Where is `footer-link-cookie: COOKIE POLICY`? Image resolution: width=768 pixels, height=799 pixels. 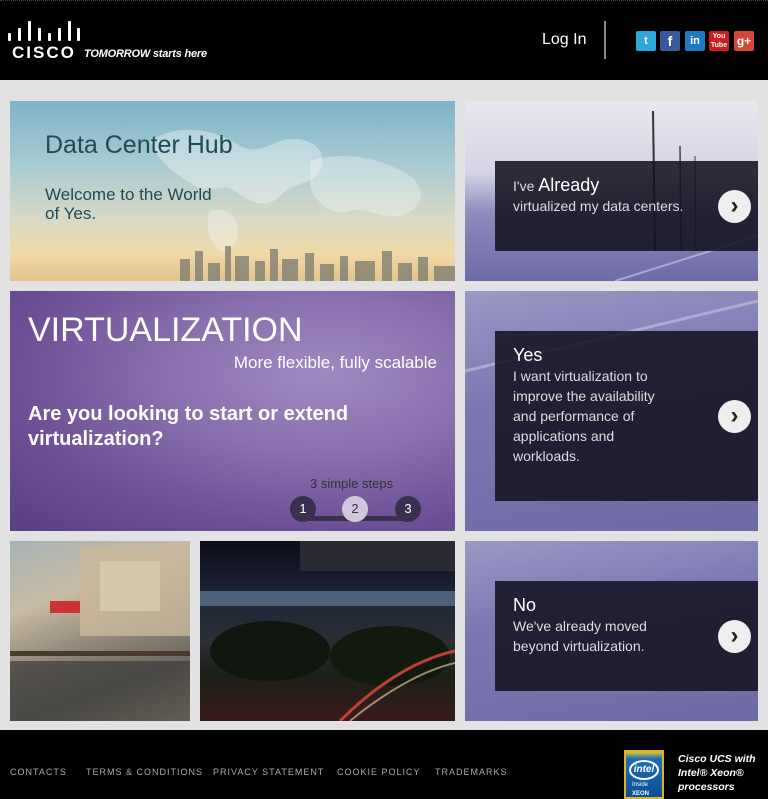
footer-link-cookie: COOKIE POLICY is located at coordinates (379, 772).